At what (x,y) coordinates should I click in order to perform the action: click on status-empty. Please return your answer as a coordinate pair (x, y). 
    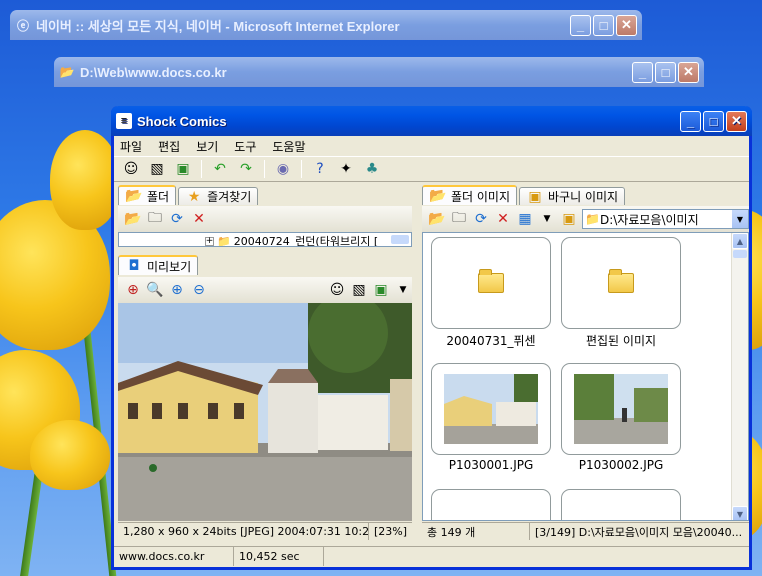
    Looking at the image, I should click on (536, 556).